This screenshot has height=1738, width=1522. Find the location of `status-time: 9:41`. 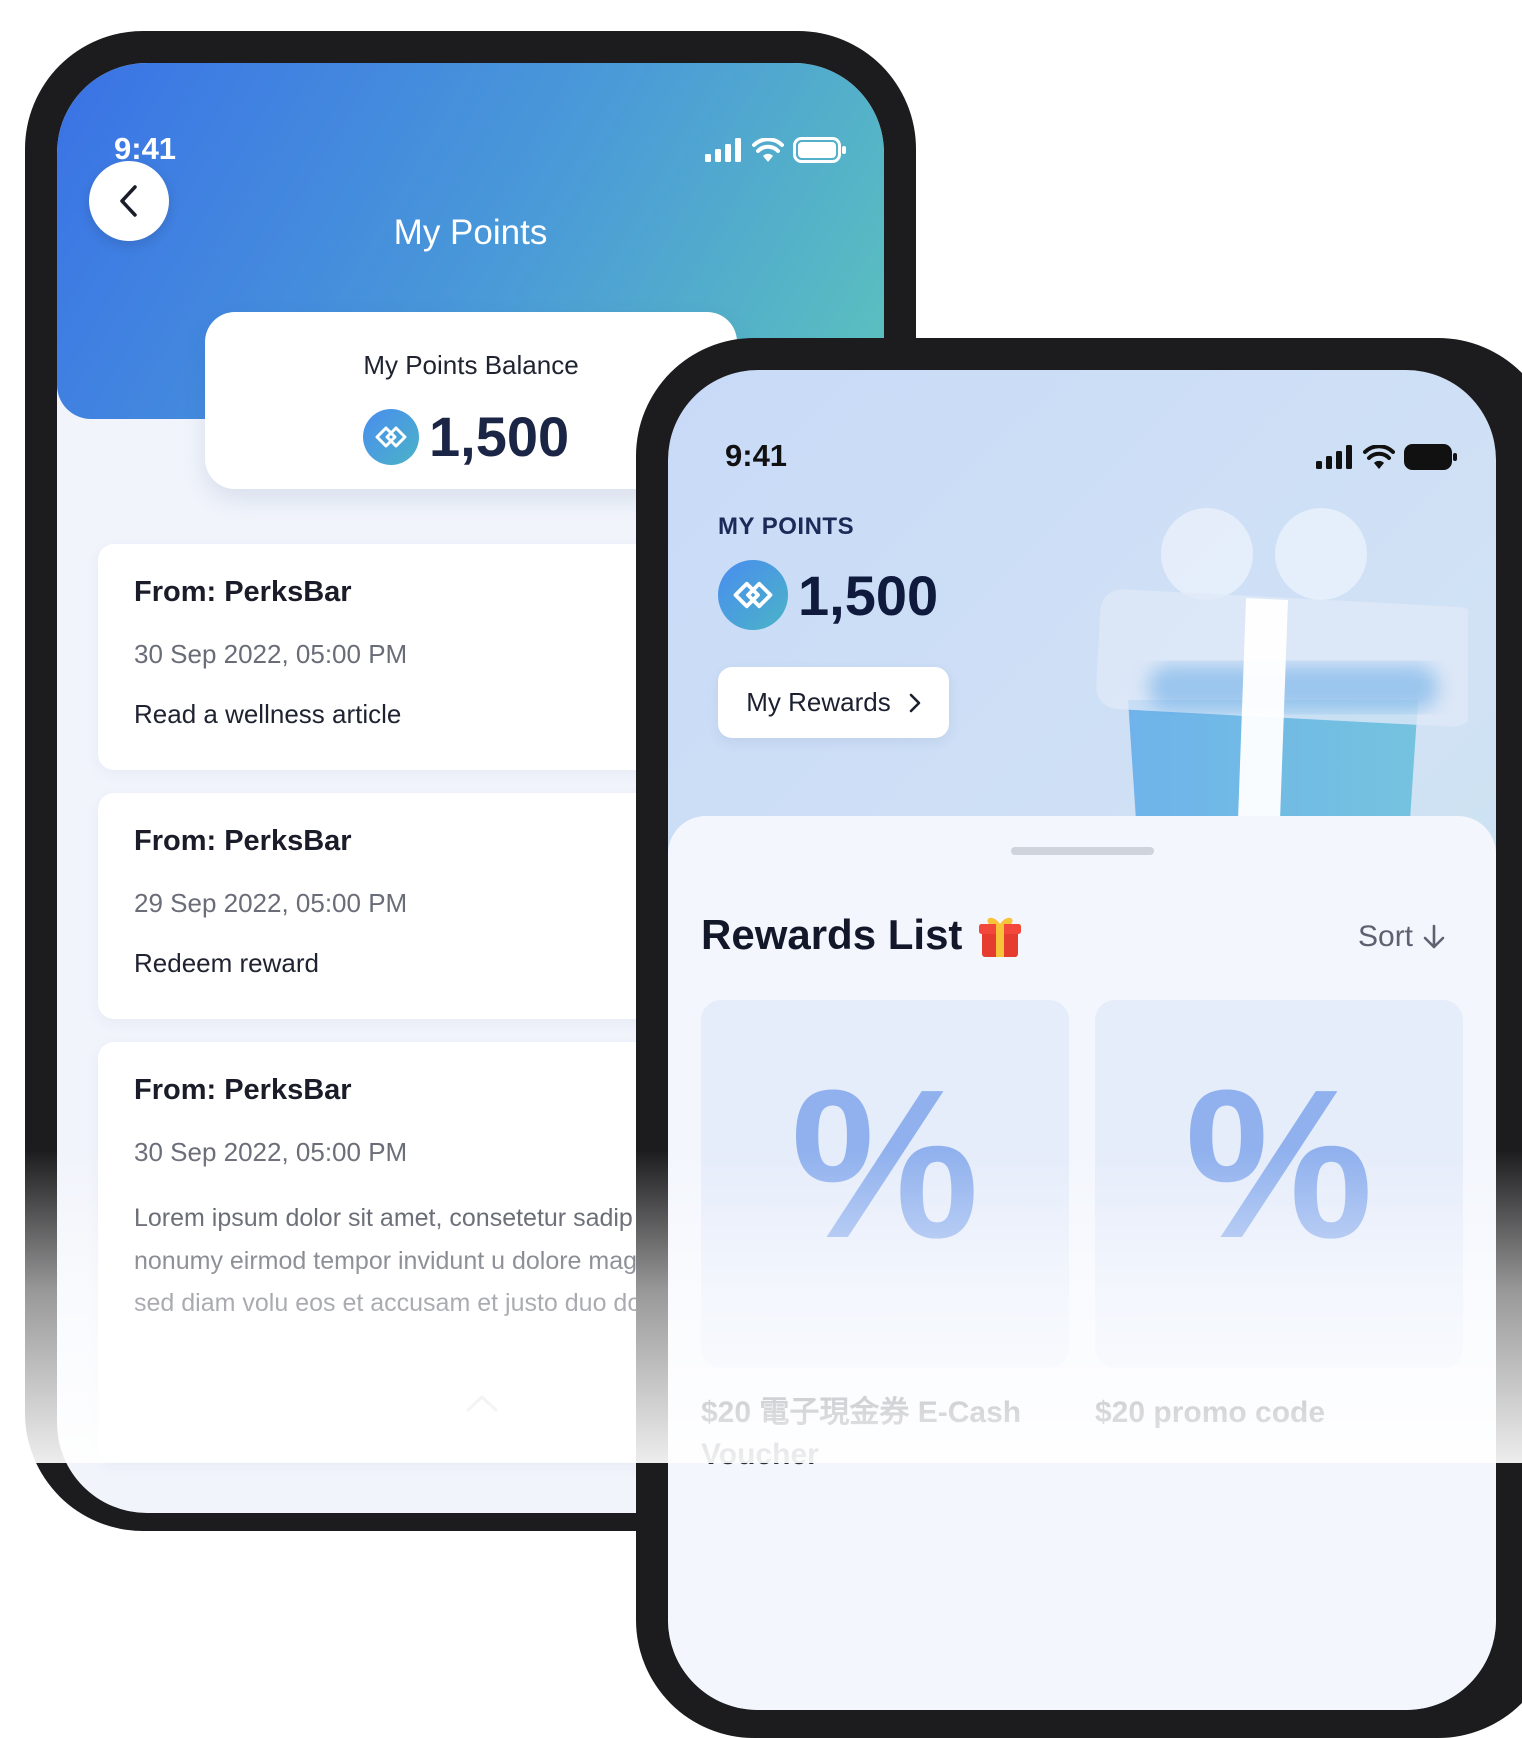

status-time: 9:41 is located at coordinates (756, 455).